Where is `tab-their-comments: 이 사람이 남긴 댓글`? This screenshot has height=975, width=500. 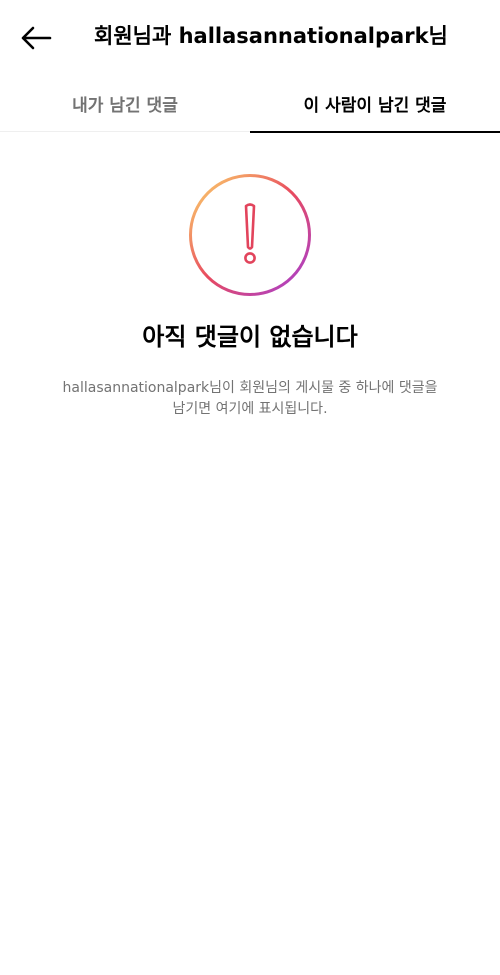
tab-their-comments: 이 사람이 남긴 댓글 is located at coordinates (375, 103).